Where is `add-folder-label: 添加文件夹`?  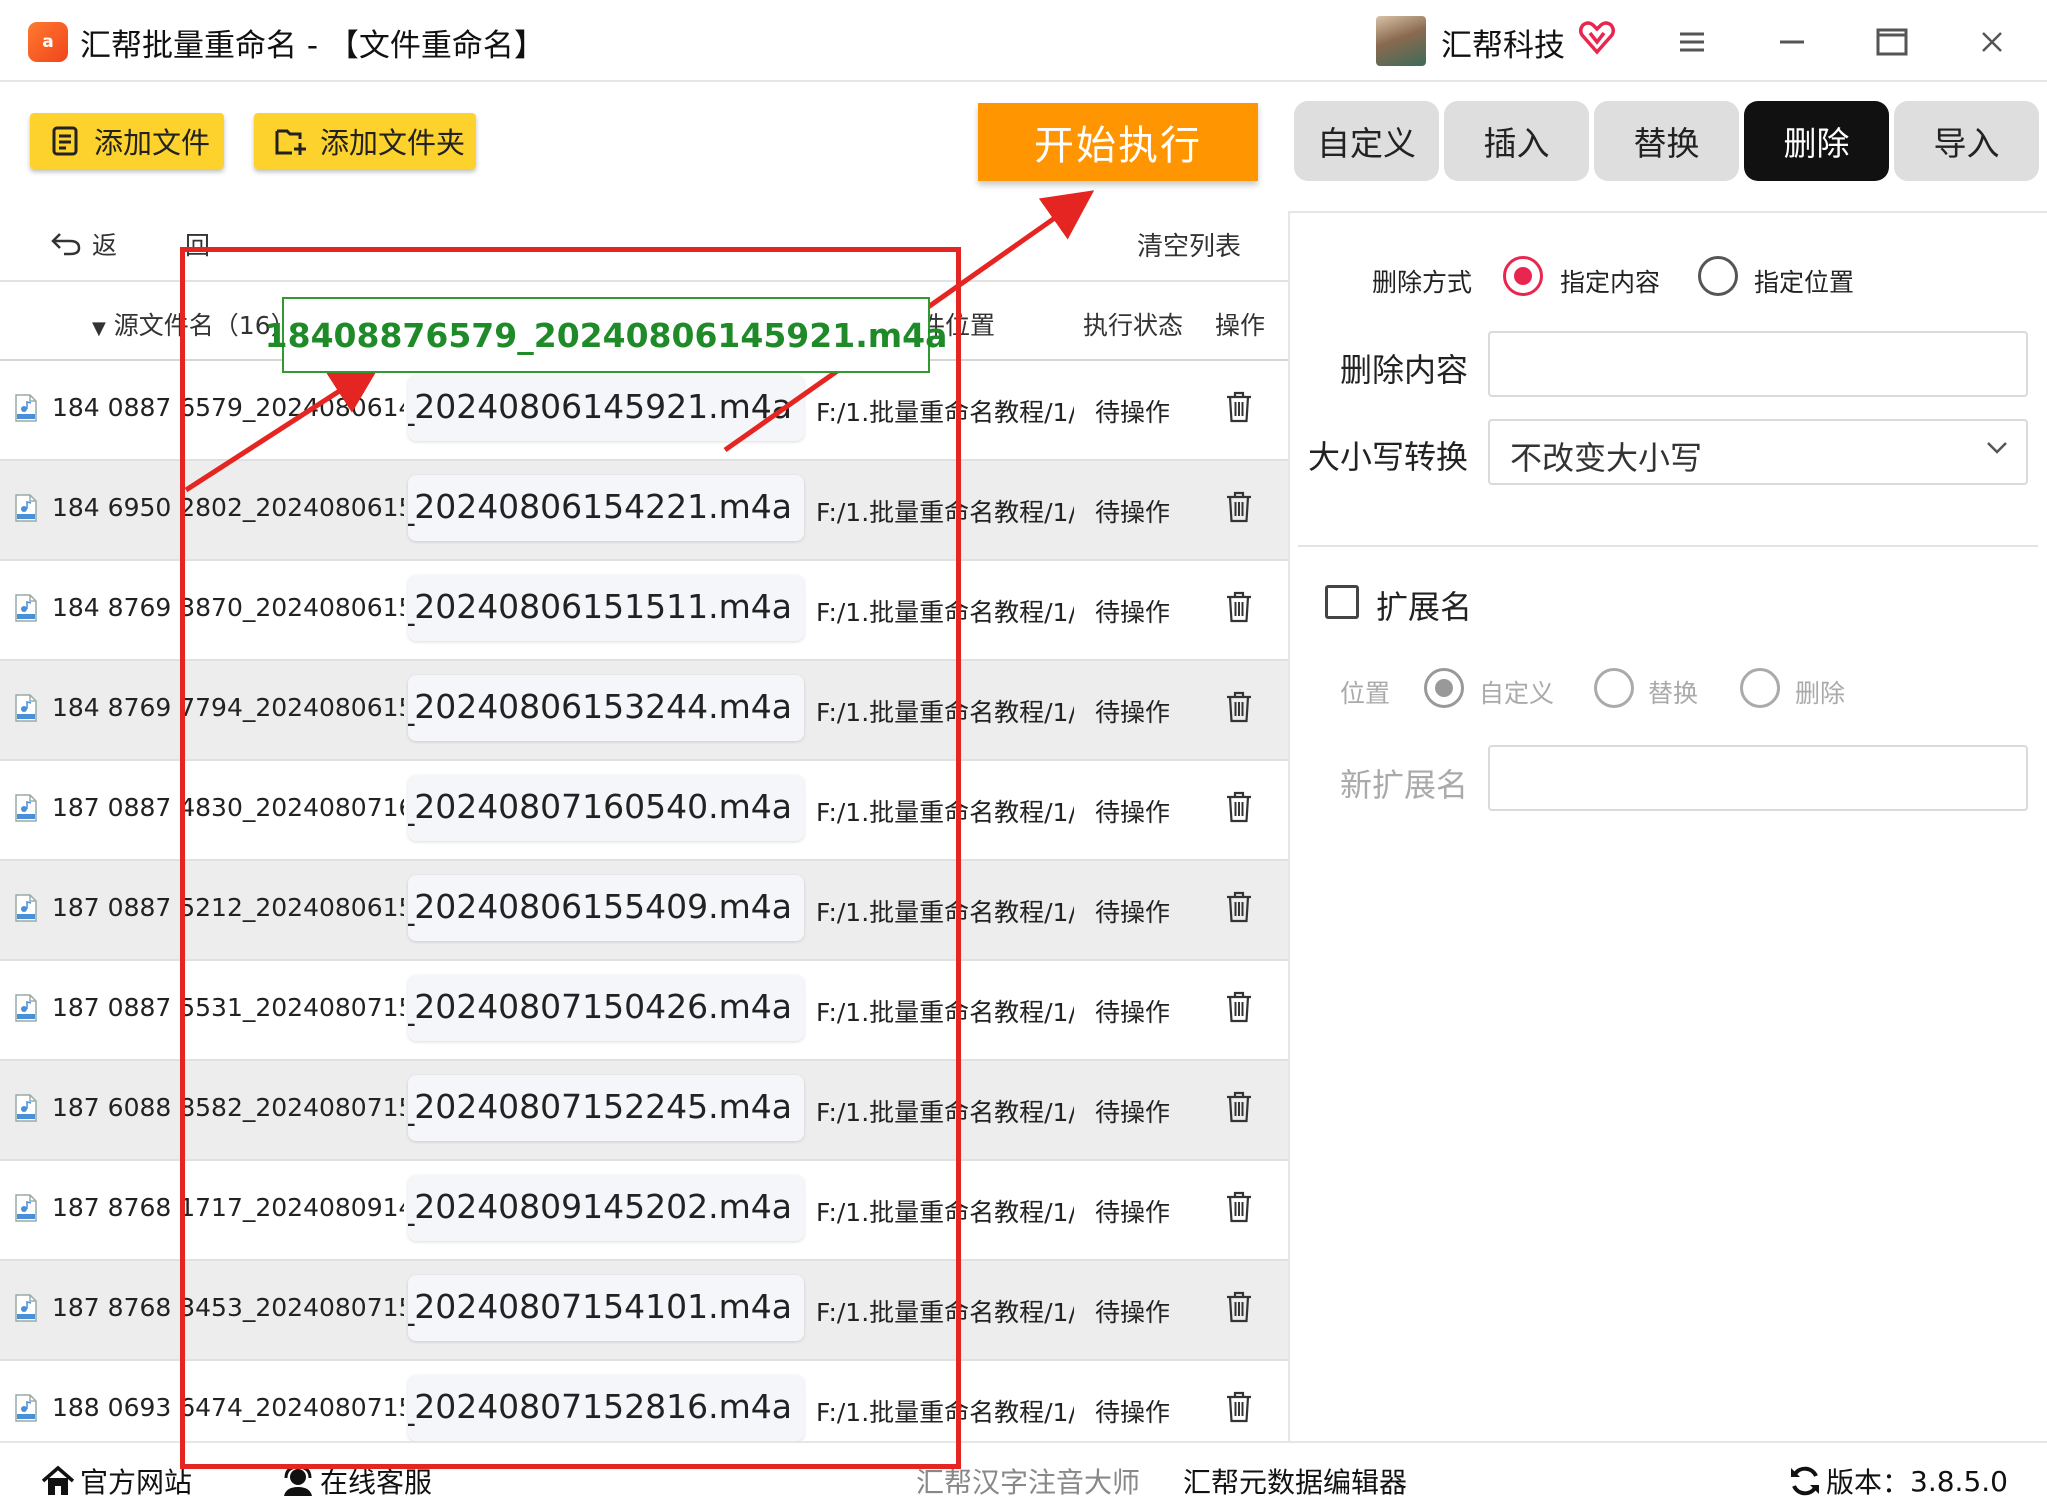
add-folder-label: 添加文件夹 is located at coordinates (393, 143).